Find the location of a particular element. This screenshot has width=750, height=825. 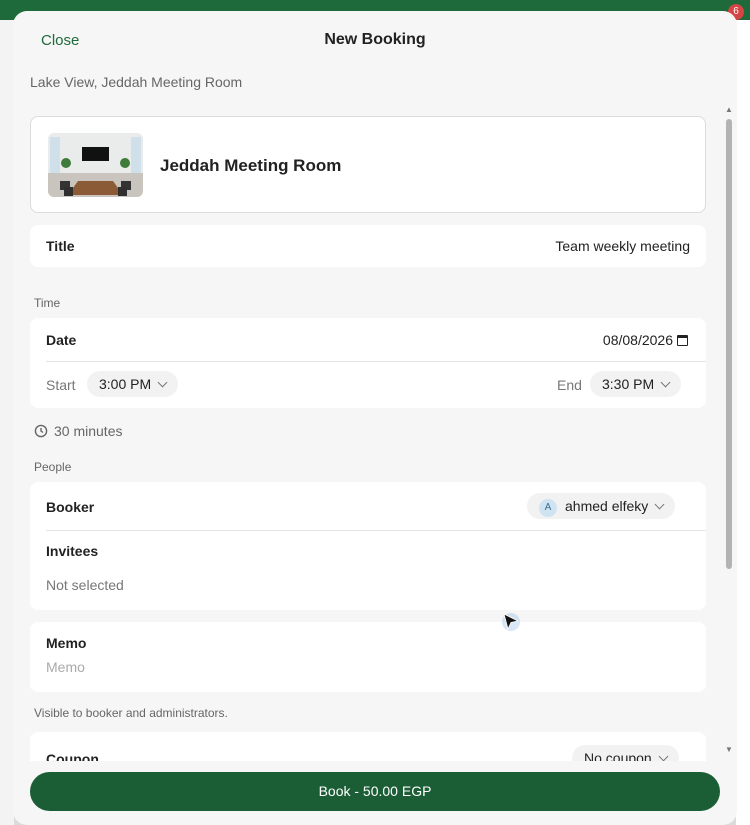

date-input: 08/08/2026 is located at coordinates (645, 340).